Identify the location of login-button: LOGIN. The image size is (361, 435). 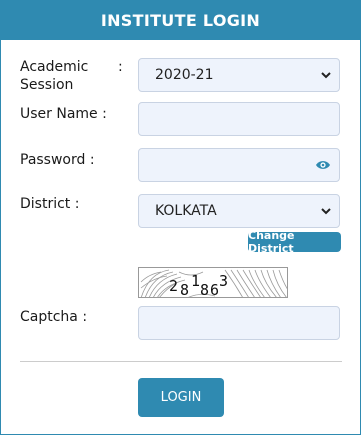
(181, 397).